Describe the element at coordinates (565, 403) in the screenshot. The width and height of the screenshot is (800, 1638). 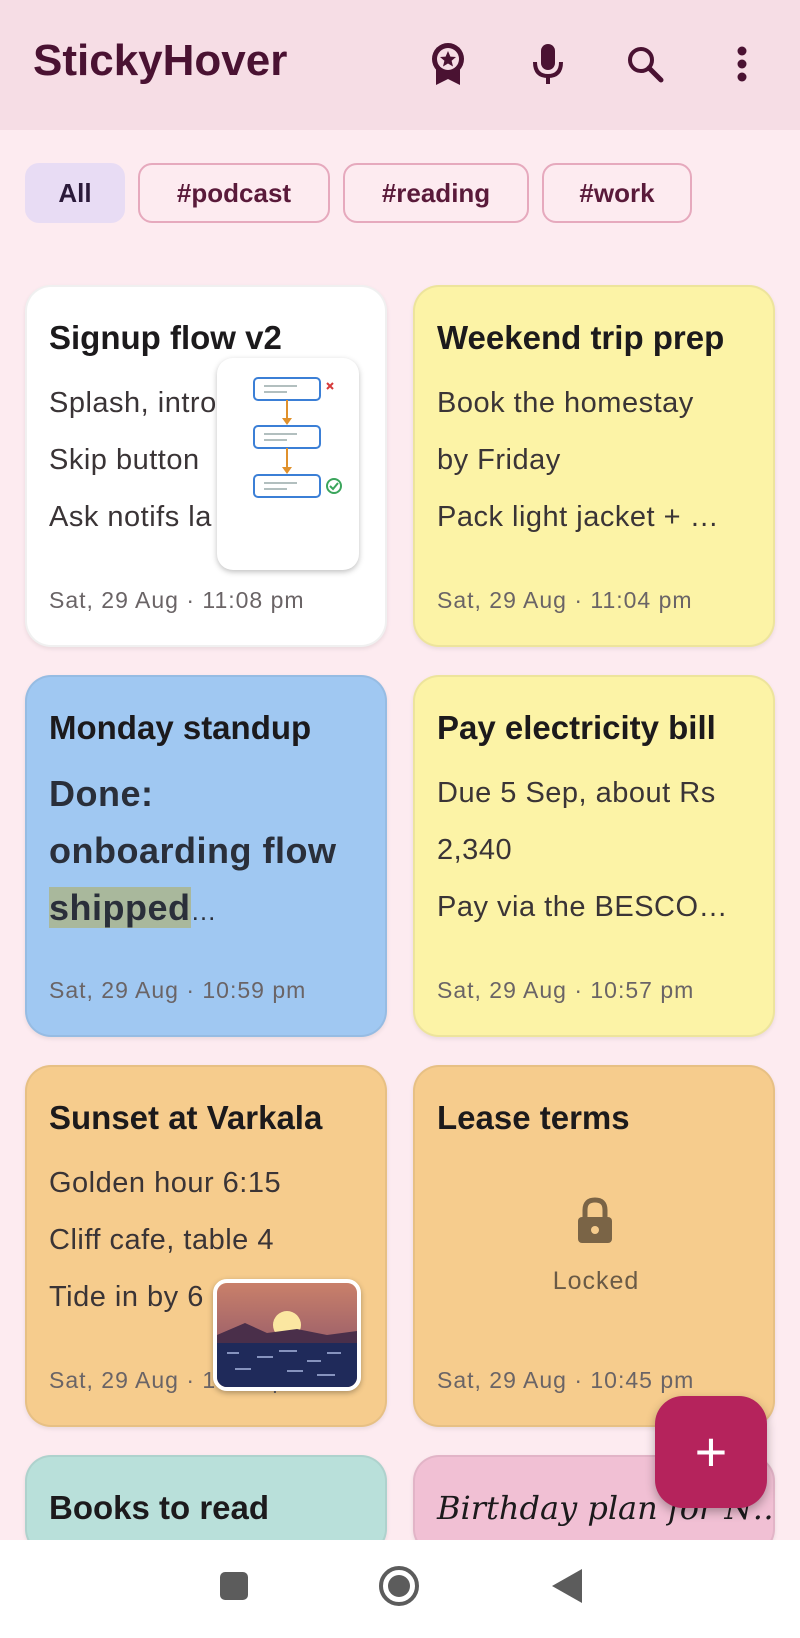
I see `note-line: Book the homestay` at that location.